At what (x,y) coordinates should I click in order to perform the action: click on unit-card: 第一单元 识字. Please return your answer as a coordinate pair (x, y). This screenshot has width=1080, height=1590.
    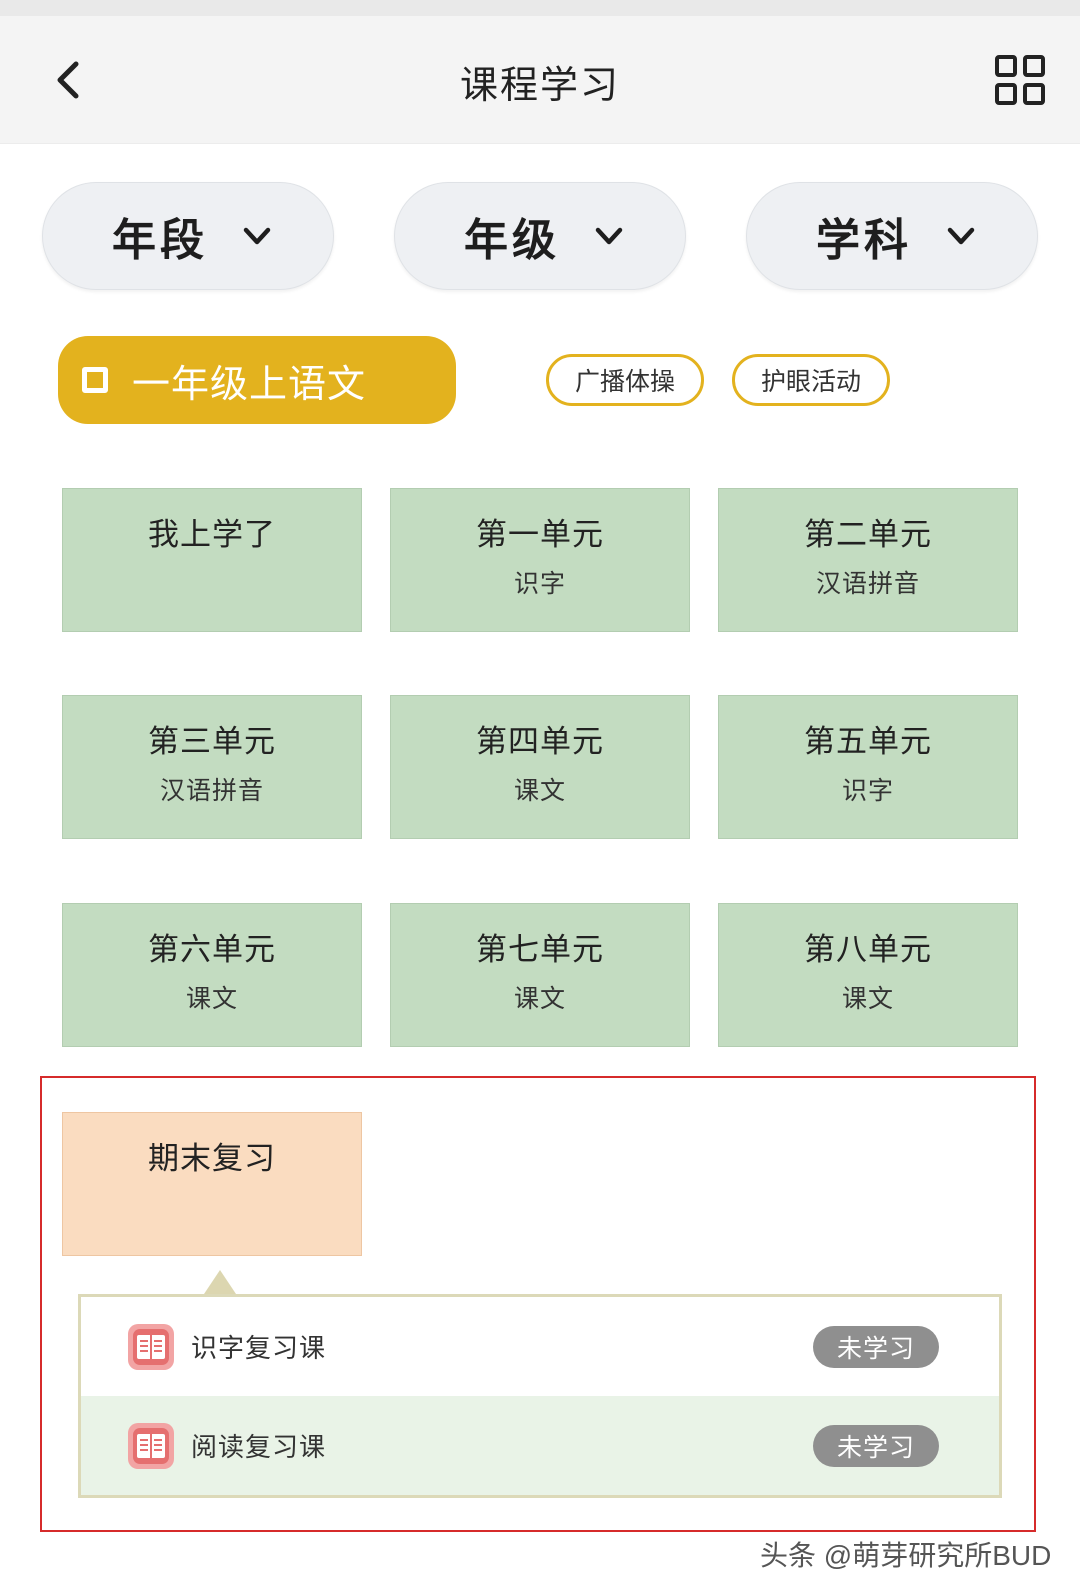
    Looking at the image, I should click on (540, 560).